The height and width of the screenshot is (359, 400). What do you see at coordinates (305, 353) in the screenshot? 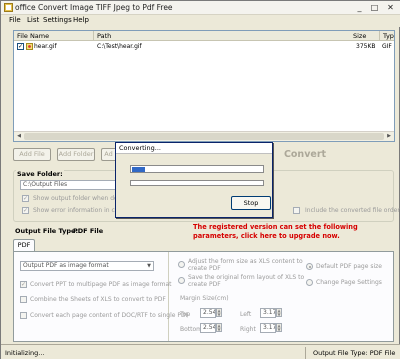
I see `status-separator` at bounding box center [305, 353].